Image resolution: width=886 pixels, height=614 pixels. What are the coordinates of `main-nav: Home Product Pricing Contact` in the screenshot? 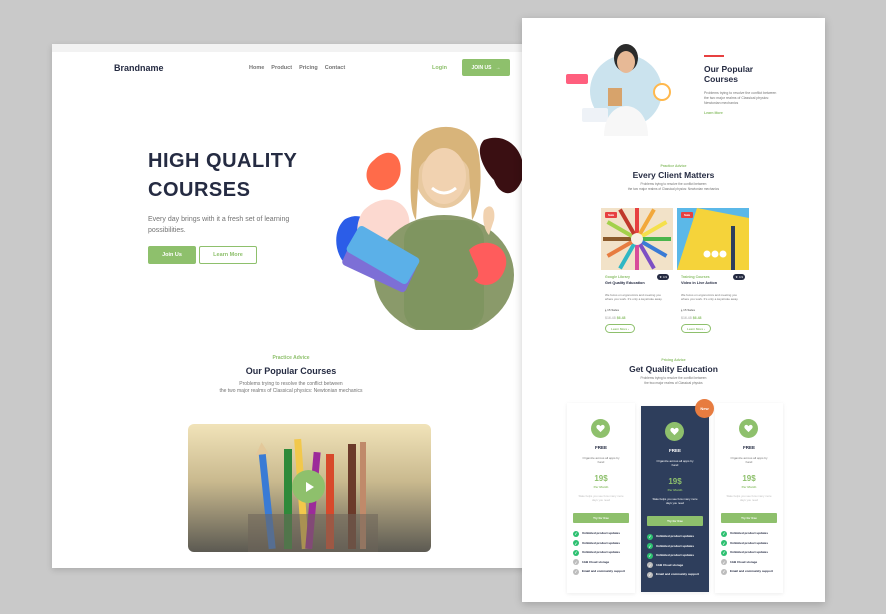 It's located at (297, 68).